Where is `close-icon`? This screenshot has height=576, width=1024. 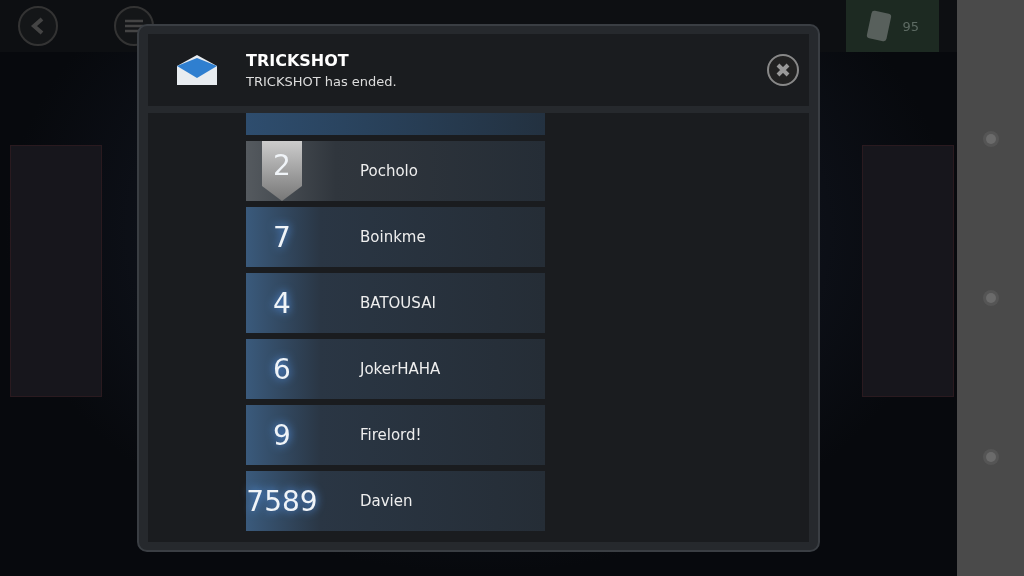
close-icon is located at coordinates (783, 70).